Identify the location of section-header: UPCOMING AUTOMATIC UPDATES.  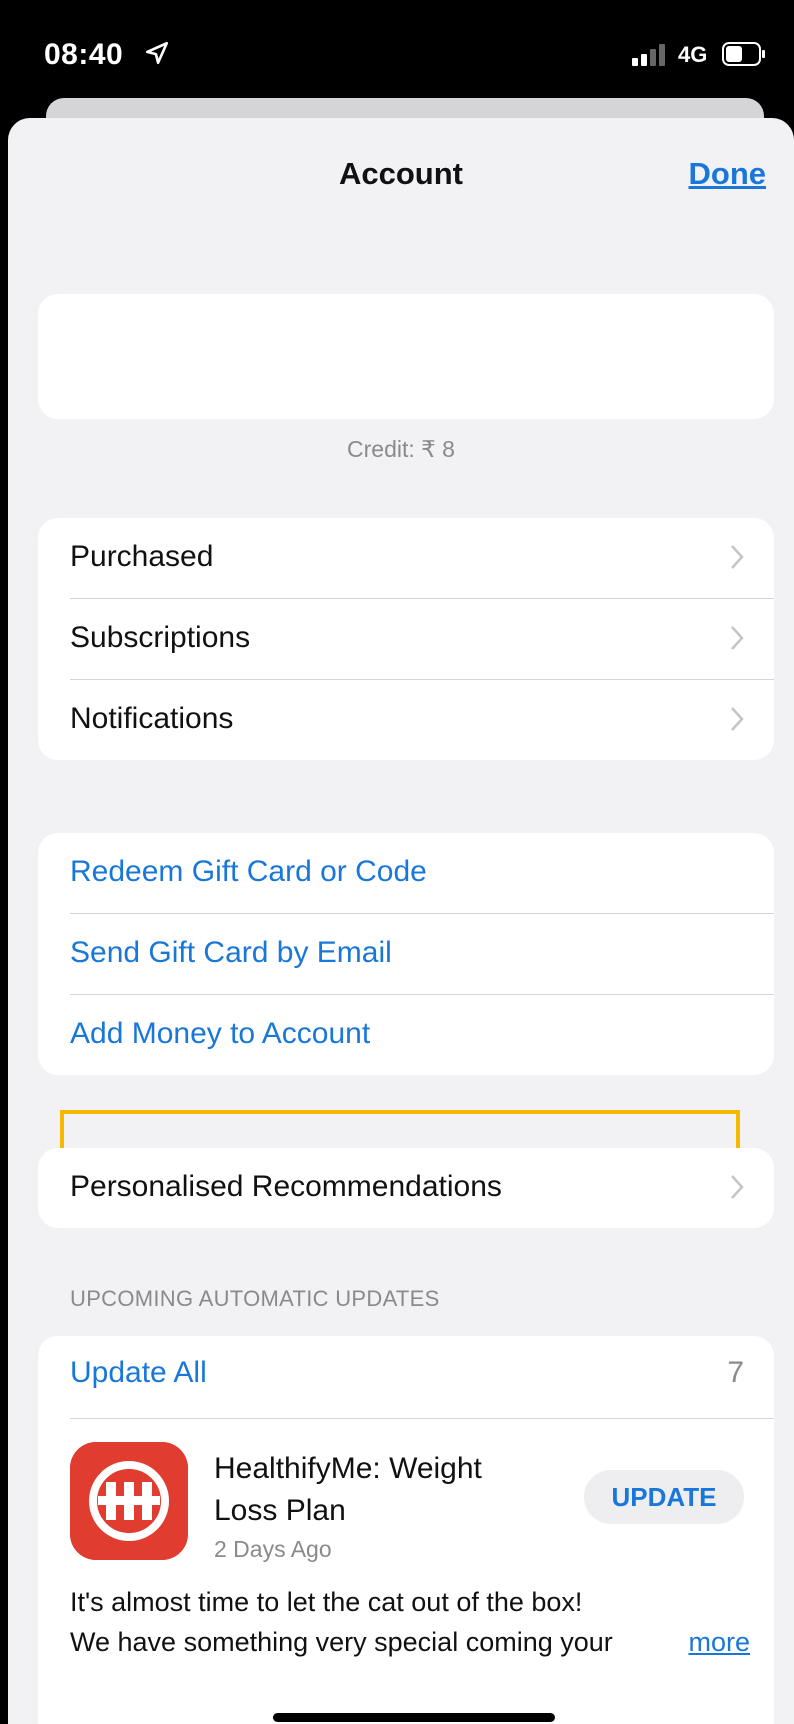
(255, 1298).